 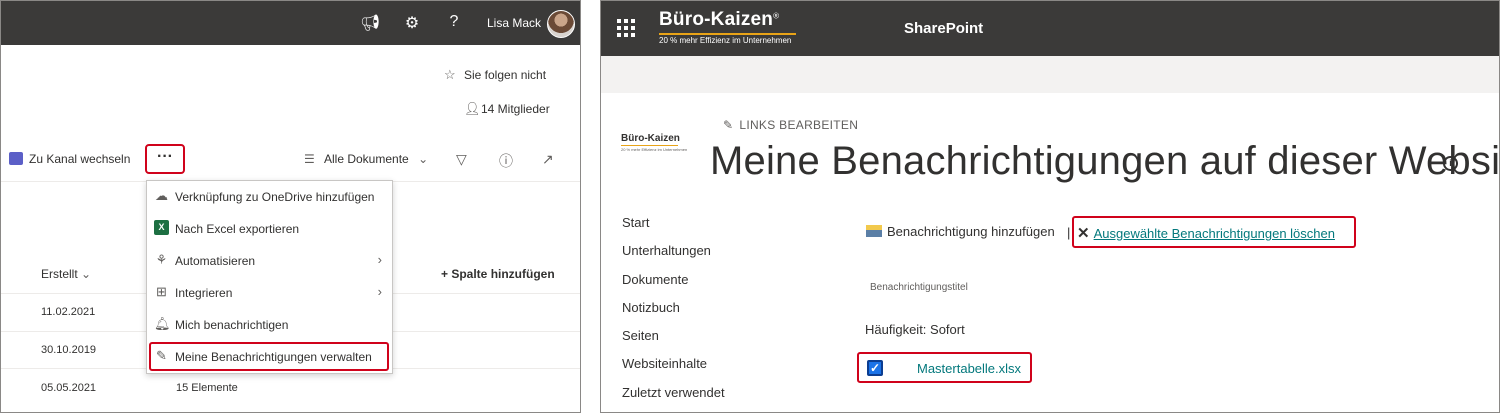 What do you see at coordinates (269, 229) in the screenshot?
I see `menu-item-export-excel: X Nach Excel exportieren` at bounding box center [269, 229].